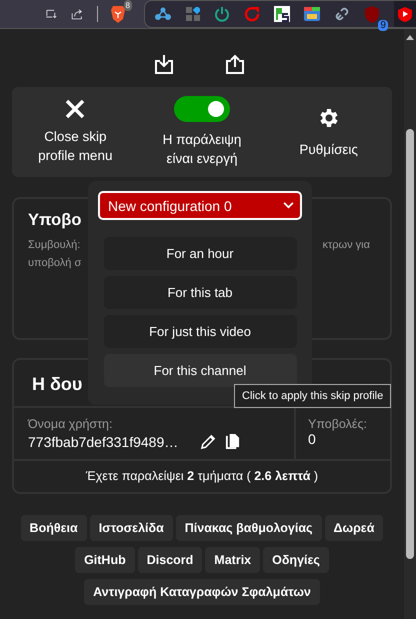 This screenshot has width=416, height=619. I want to click on submissions-value: 0, so click(312, 439).